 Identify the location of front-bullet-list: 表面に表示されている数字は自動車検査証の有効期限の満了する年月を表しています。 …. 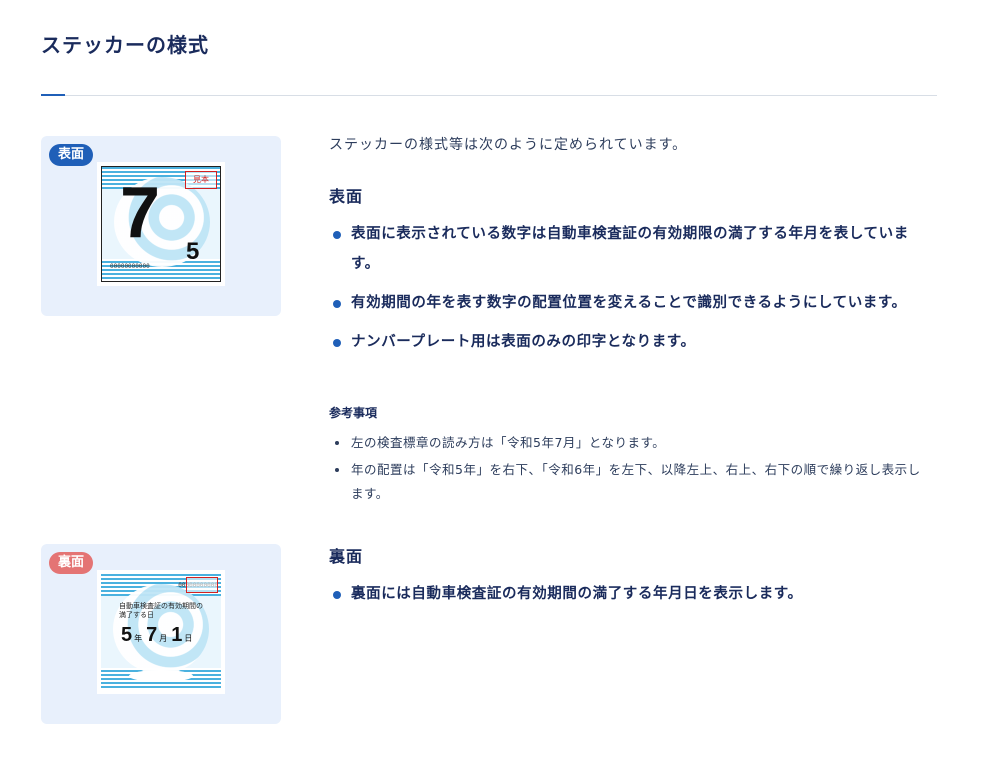
(629, 292).